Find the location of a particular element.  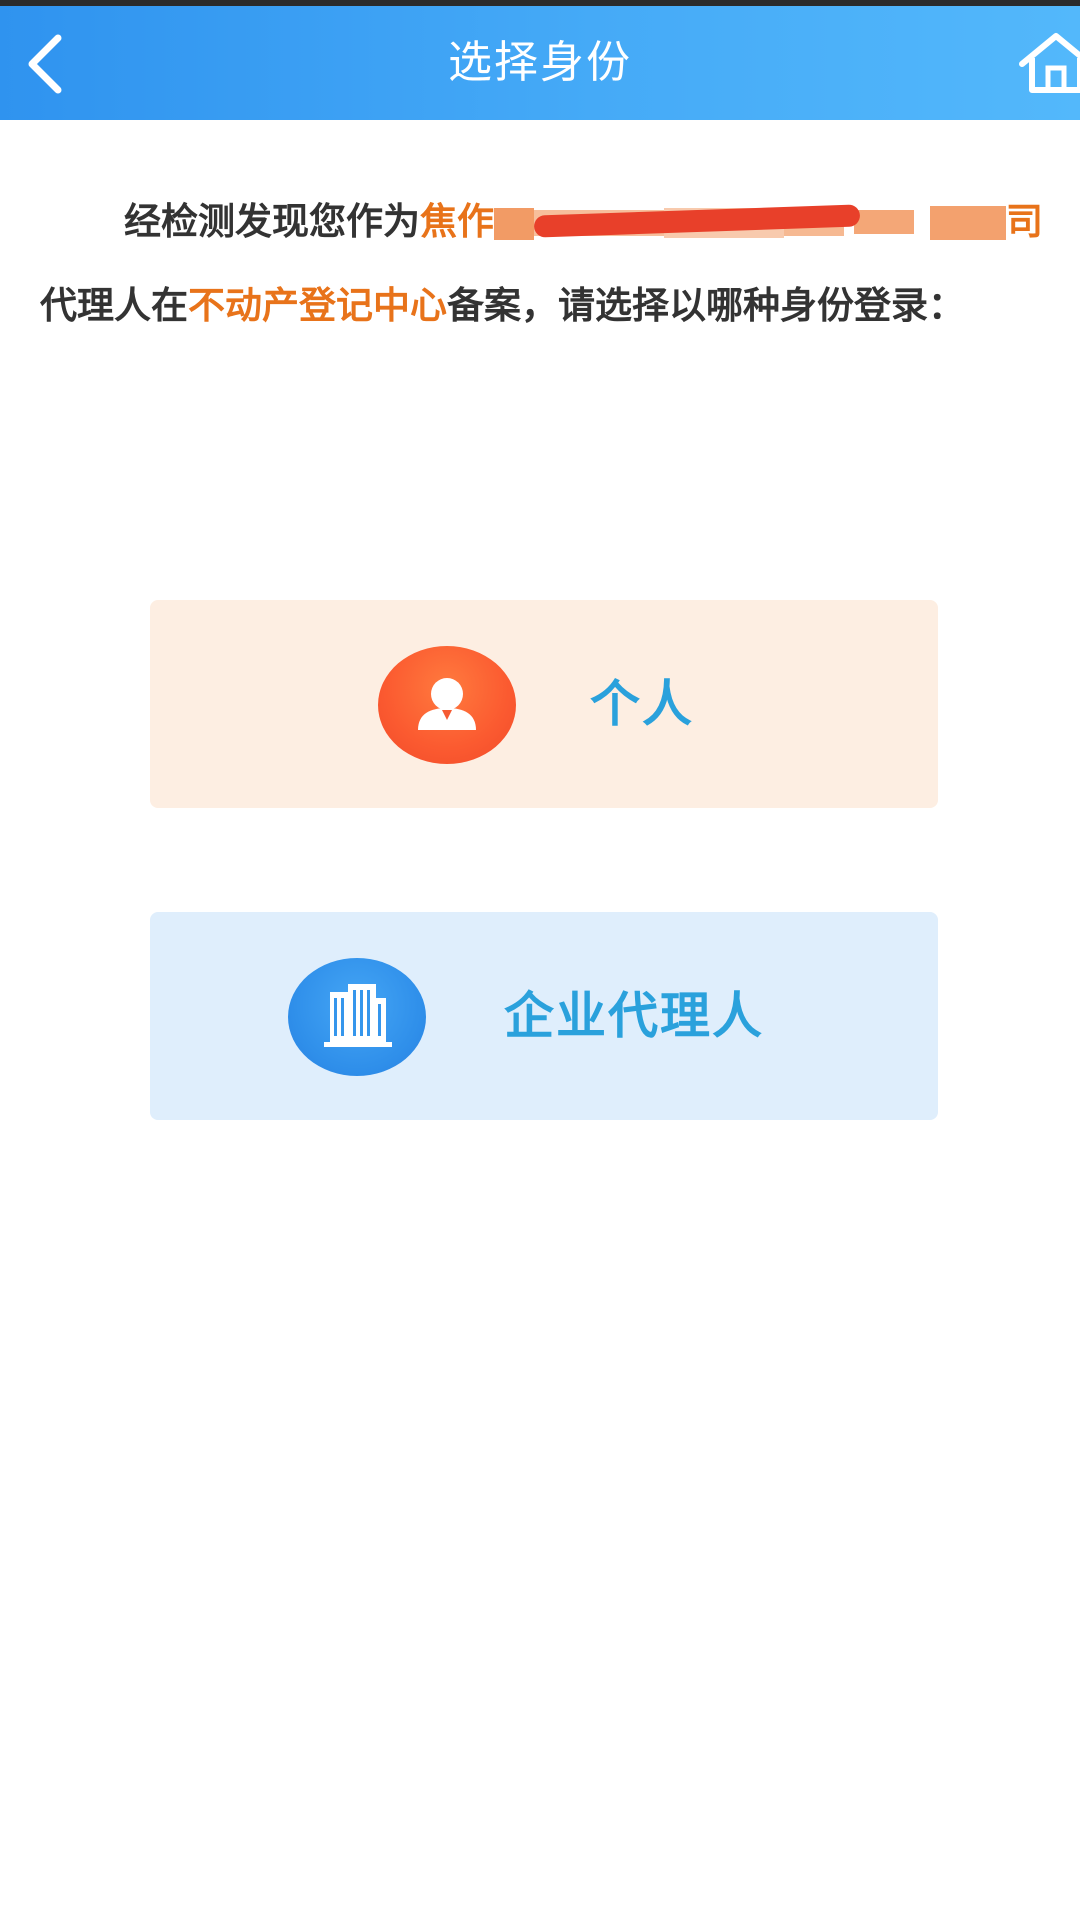

page-title: 选择身份 is located at coordinates (540, 62).